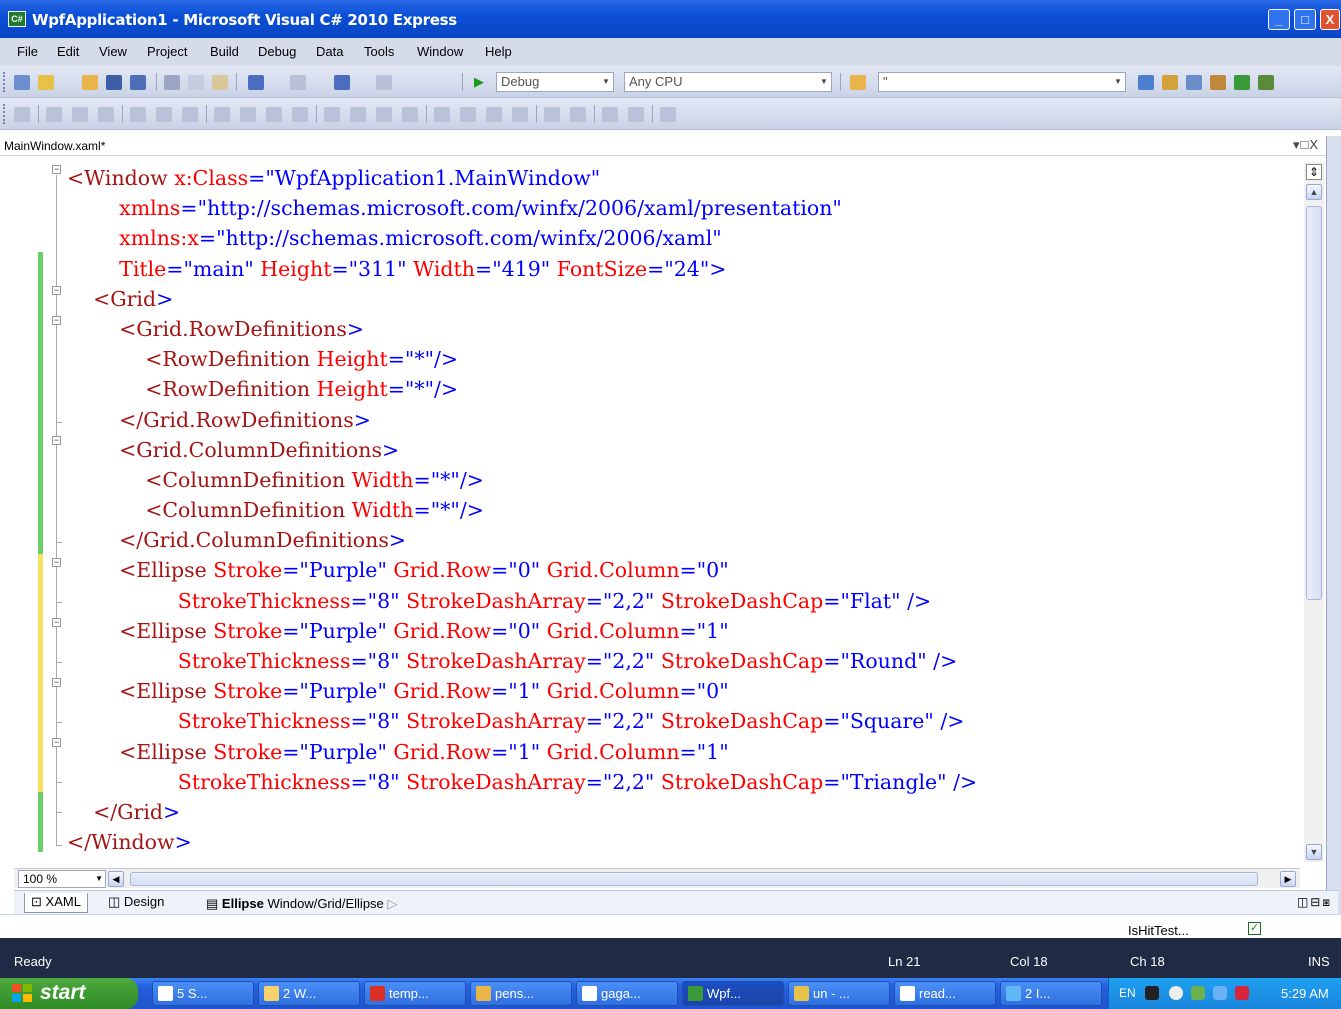 Image resolution: width=1341 pixels, height=1009 pixels. I want to click on tab-order-icon, so click(668, 114).